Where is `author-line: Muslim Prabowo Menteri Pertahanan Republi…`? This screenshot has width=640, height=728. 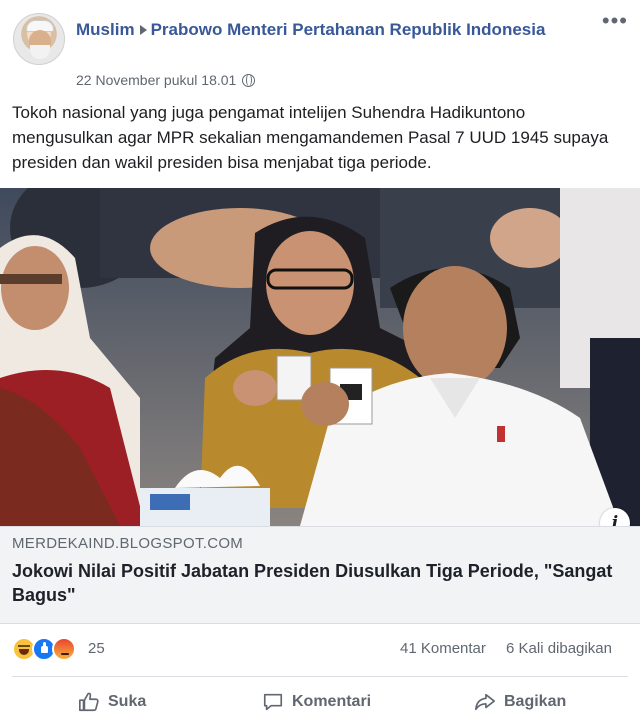 author-line: Muslim Prabowo Menteri Pertahanan Republi… is located at coordinates (326, 30).